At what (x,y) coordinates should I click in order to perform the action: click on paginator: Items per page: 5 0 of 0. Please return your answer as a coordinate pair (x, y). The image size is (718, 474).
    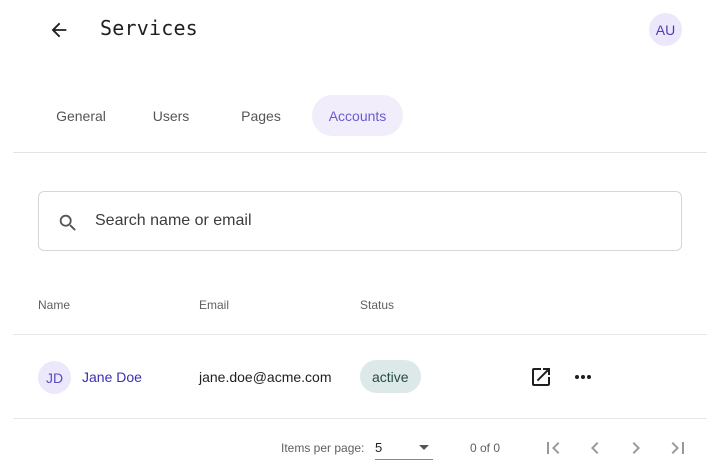
    Looking at the image, I should click on (359, 448).